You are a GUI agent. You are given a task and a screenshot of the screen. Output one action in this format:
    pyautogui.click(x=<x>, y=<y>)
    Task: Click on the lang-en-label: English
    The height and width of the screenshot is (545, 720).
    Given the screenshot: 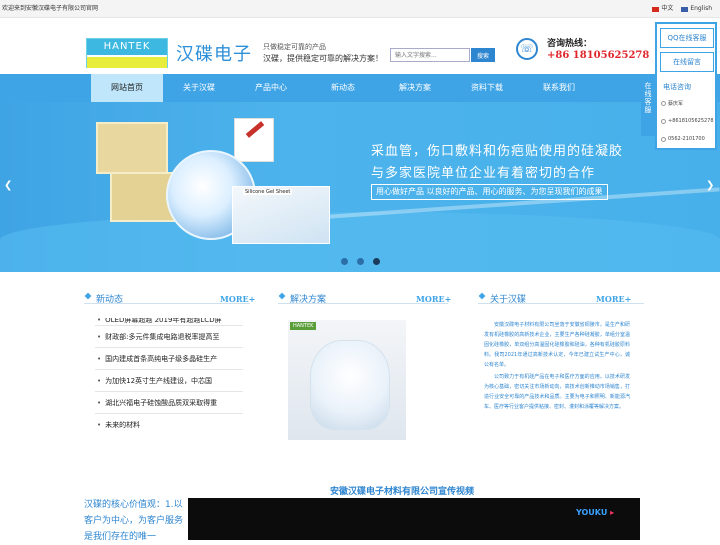 What is the action you would take?
    pyautogui.click(x=701, y=8)
    